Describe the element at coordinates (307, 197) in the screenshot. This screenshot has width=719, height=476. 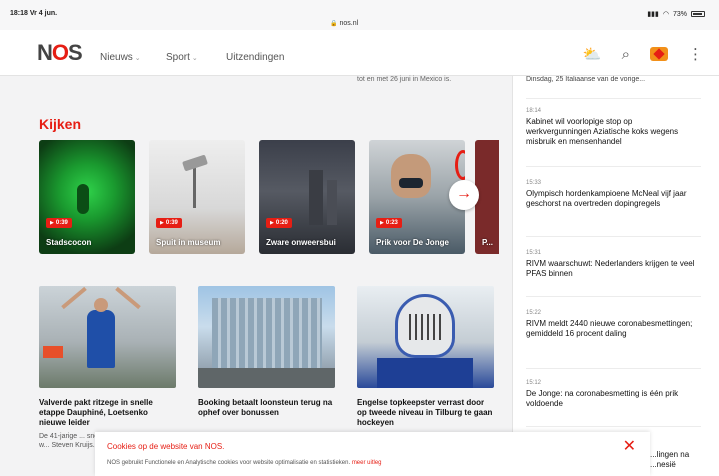
I see `video-card: ▶ 0:20 Zware onweersbui` at that location.